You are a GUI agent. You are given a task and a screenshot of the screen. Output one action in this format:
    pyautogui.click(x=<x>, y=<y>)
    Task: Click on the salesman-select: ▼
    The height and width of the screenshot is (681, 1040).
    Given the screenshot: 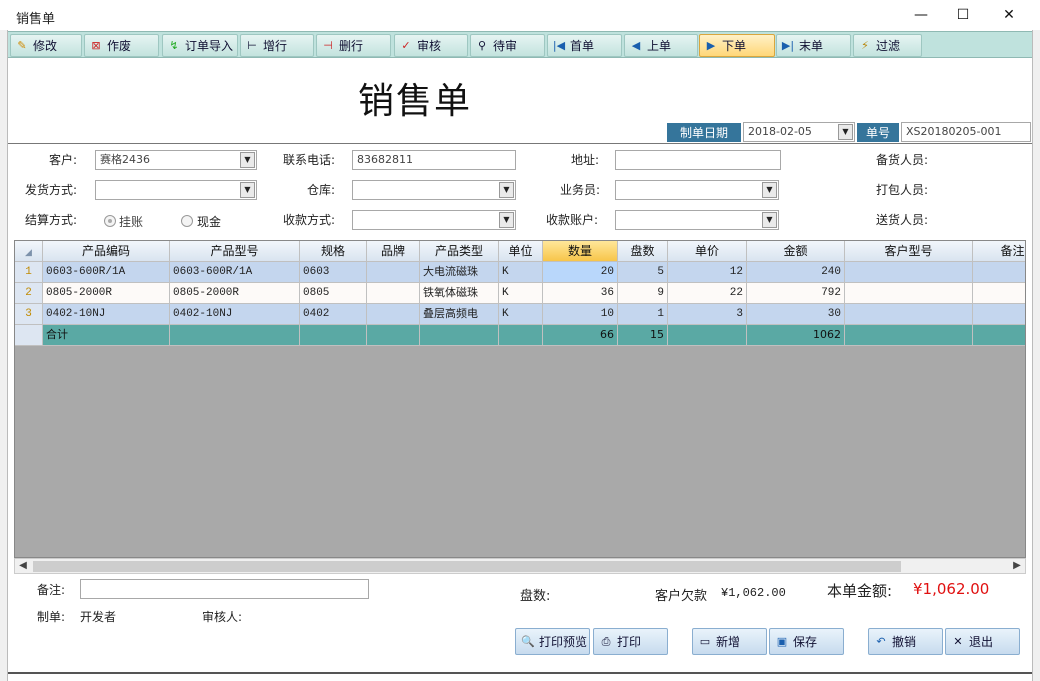 What is the action you would take?
    pyautogui.click(x=697, y=190)
    